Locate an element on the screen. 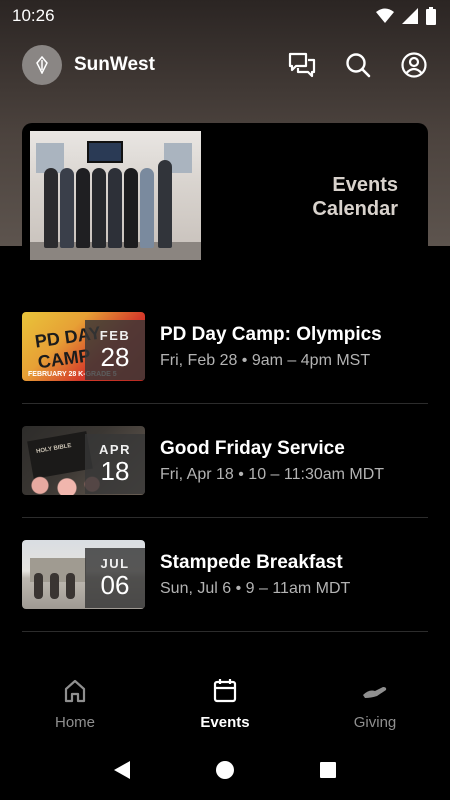 The image size is (450, 800). system-nav-bar is located at coordinates (225, 770).